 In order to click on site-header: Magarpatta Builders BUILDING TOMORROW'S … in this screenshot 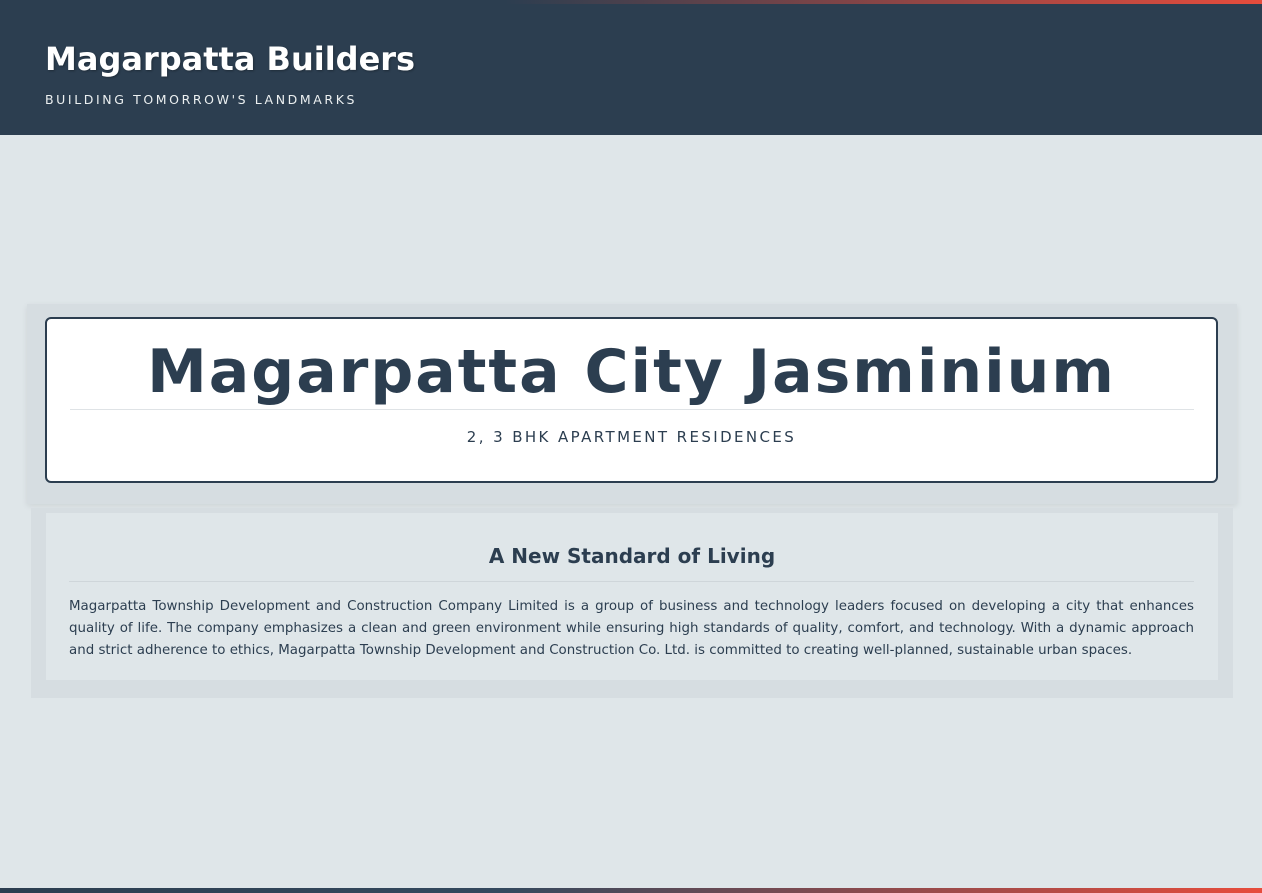, I will do `click(631, 69)`.